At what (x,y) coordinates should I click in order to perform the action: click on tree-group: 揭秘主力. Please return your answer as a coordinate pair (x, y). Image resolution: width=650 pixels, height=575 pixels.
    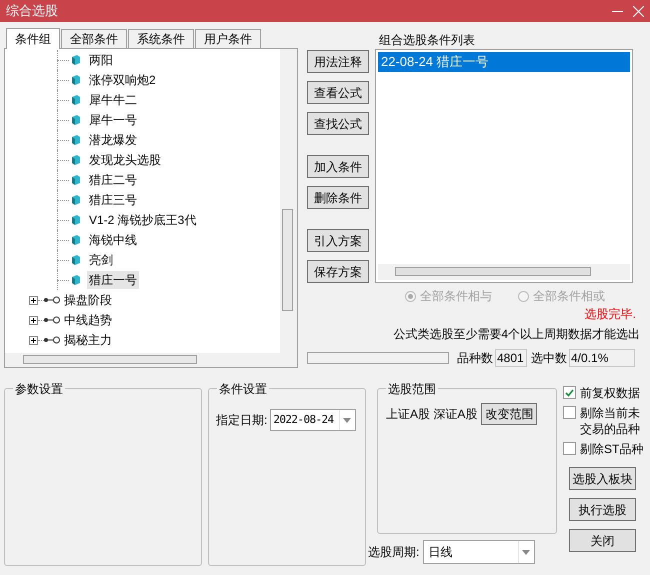
    Looking at the image, I should click on (88, 340).